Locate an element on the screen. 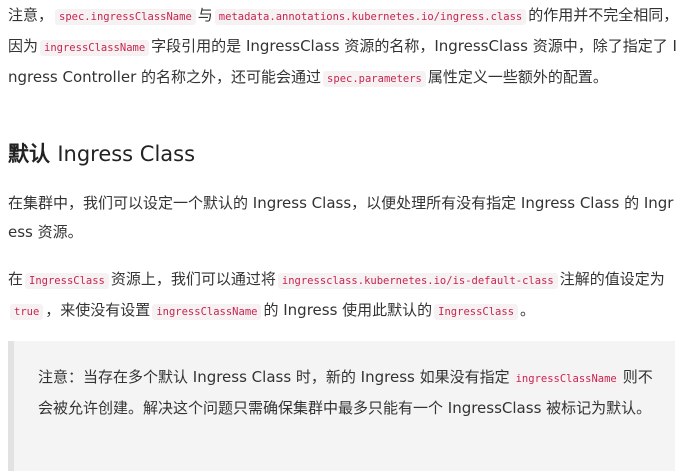 The width and height of the screenshot is (683, 471). text-span: 注解的值设定为 is located at coordinates (612, 279).